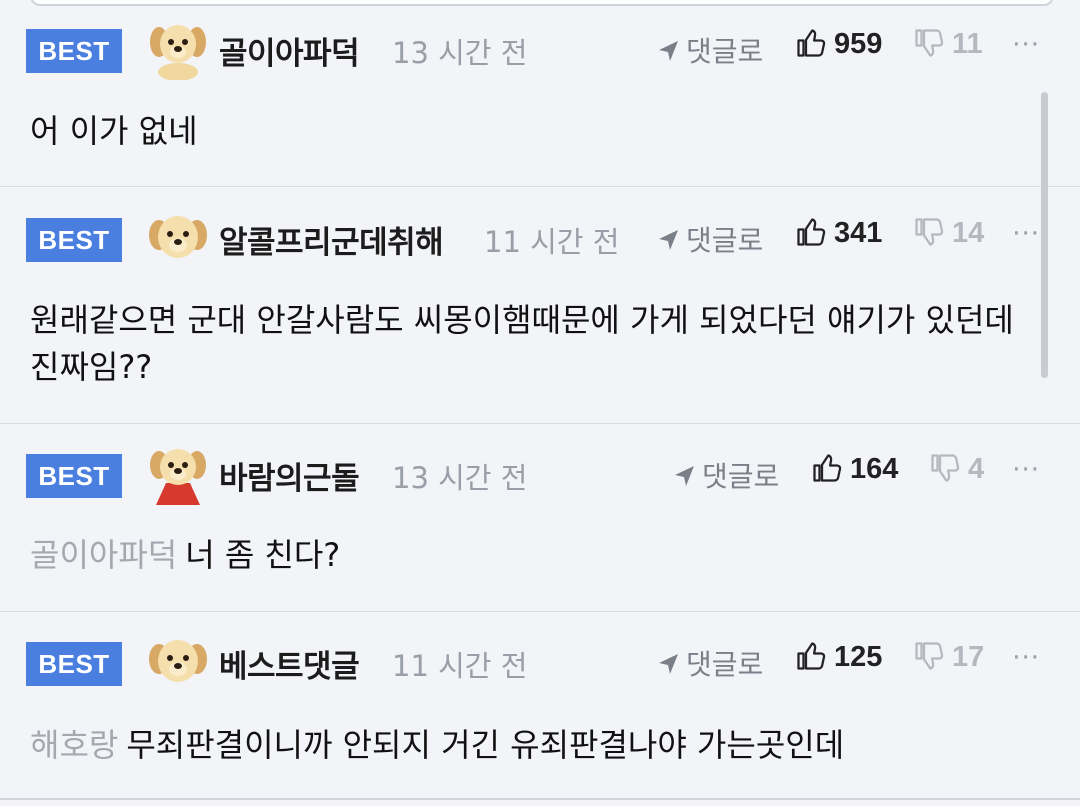 The height and width of the screenshot is (806, 1080). I want to click on like-button: 341, so click(839, 233).